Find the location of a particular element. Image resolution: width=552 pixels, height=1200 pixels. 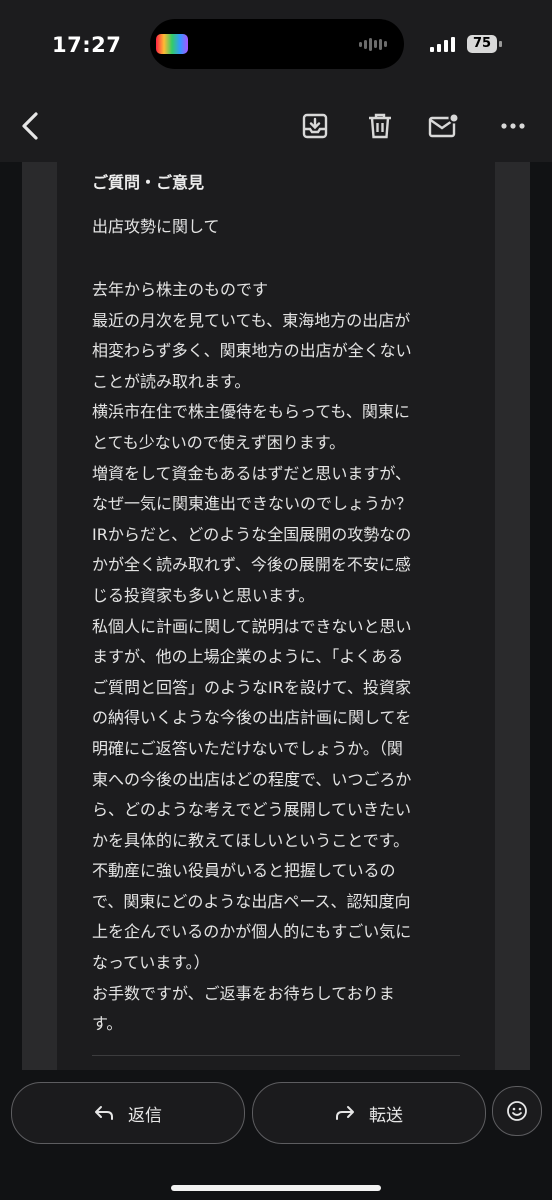

body-line: で、関東にどのような出店ペース、認知度向 is located at coordinates (251, 901).